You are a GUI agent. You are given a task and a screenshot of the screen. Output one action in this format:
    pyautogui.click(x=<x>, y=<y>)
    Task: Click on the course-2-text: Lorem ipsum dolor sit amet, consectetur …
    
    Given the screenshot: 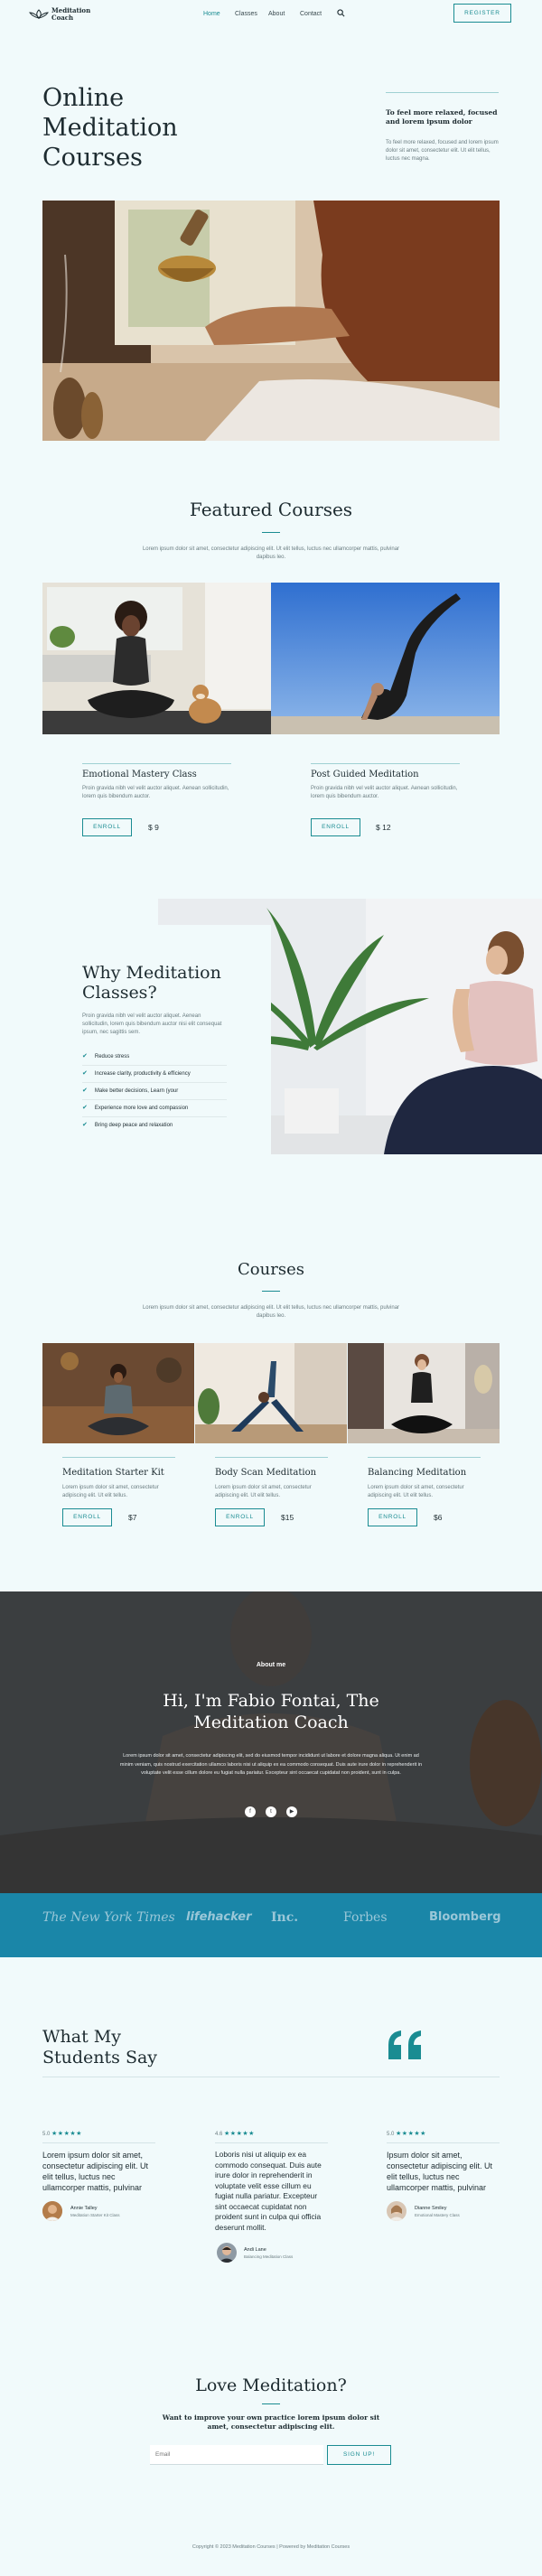 What is the action you would take?
    pyautogui.click(x=263, y=1491)
    